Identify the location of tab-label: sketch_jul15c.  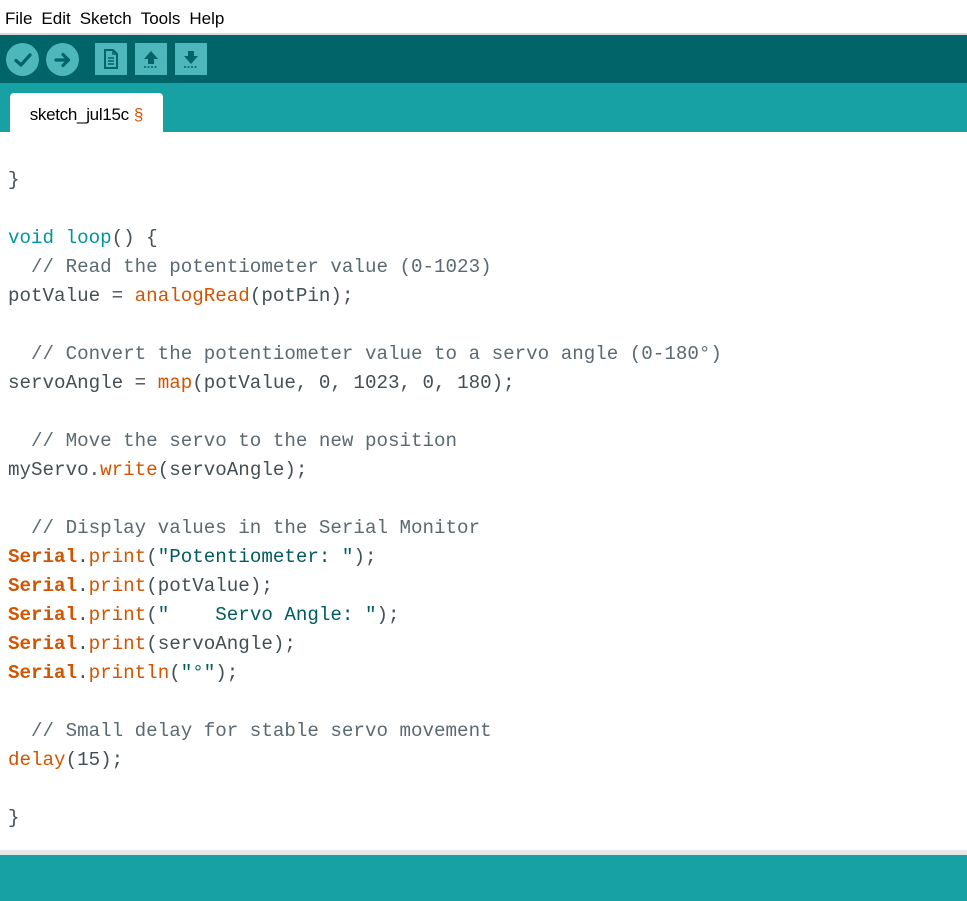
(79, 114).